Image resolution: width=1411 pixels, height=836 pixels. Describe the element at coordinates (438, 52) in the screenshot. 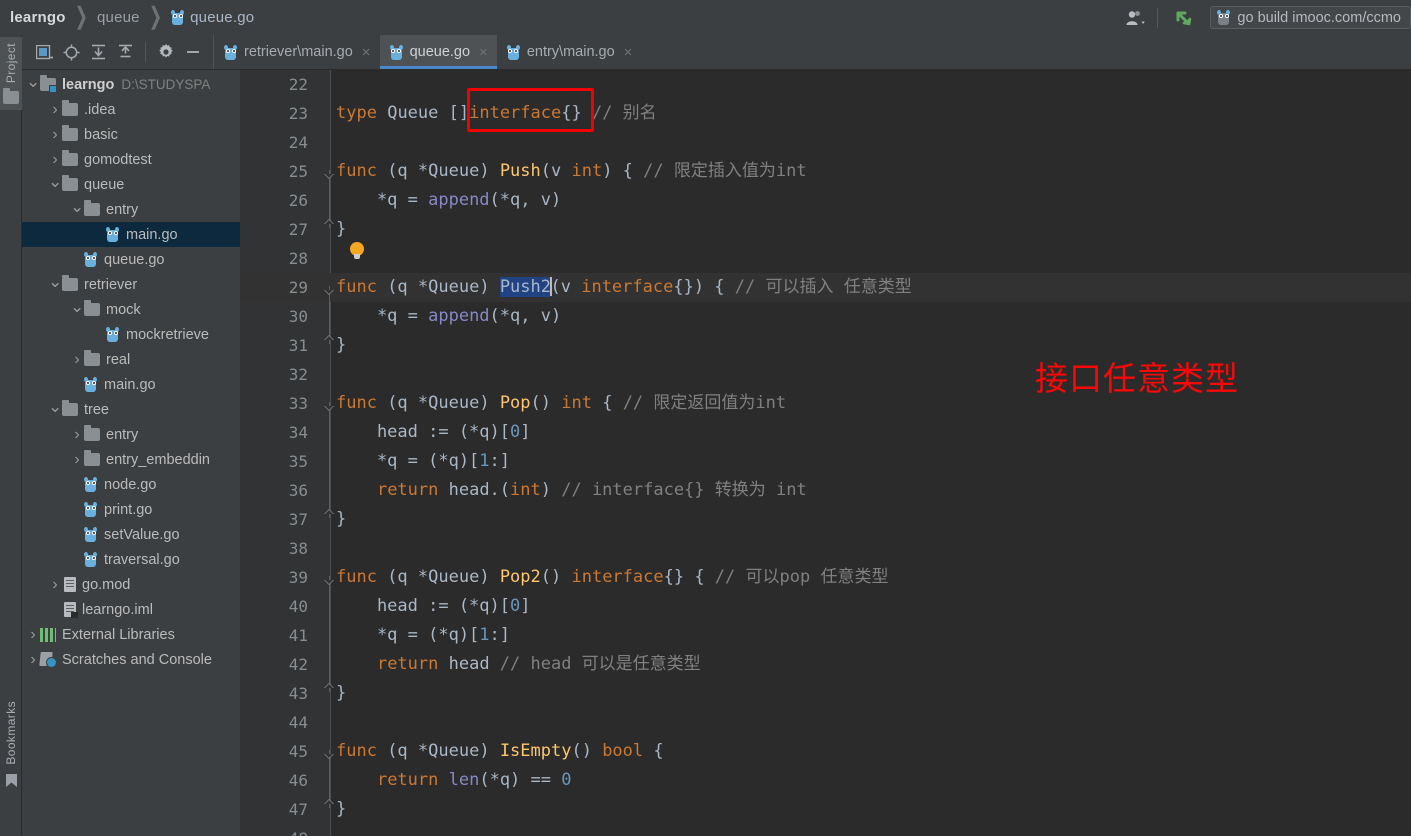

I see `tab-queue-go: queue.go ×` at that location.